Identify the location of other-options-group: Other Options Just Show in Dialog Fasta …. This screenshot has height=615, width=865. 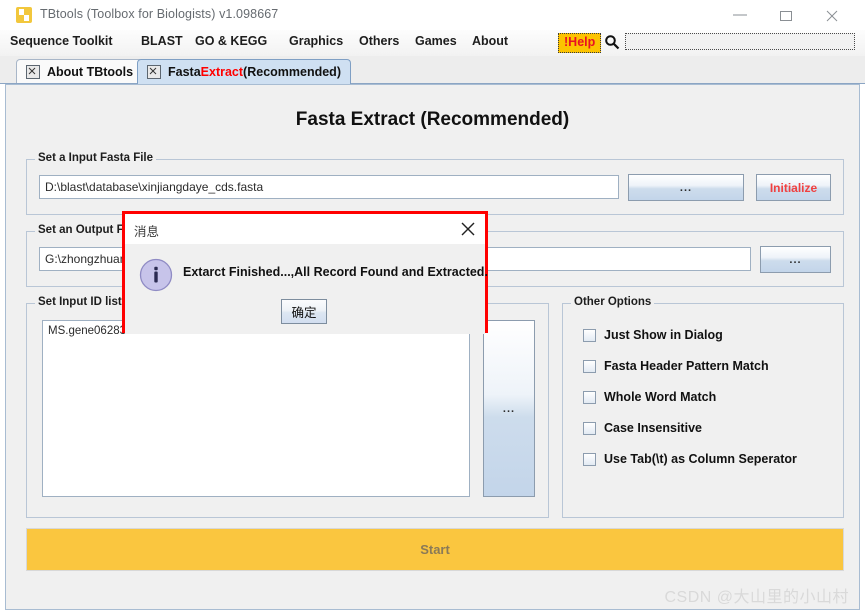
(703, 407).